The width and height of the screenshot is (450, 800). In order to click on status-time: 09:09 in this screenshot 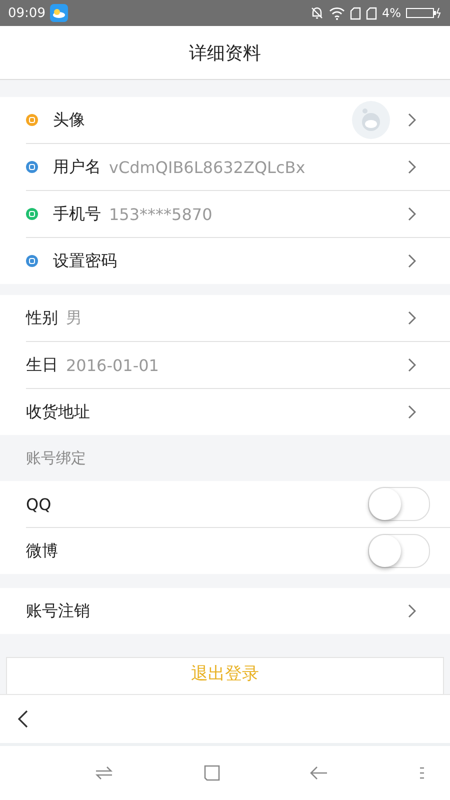, I will do `click(27, 13)`.